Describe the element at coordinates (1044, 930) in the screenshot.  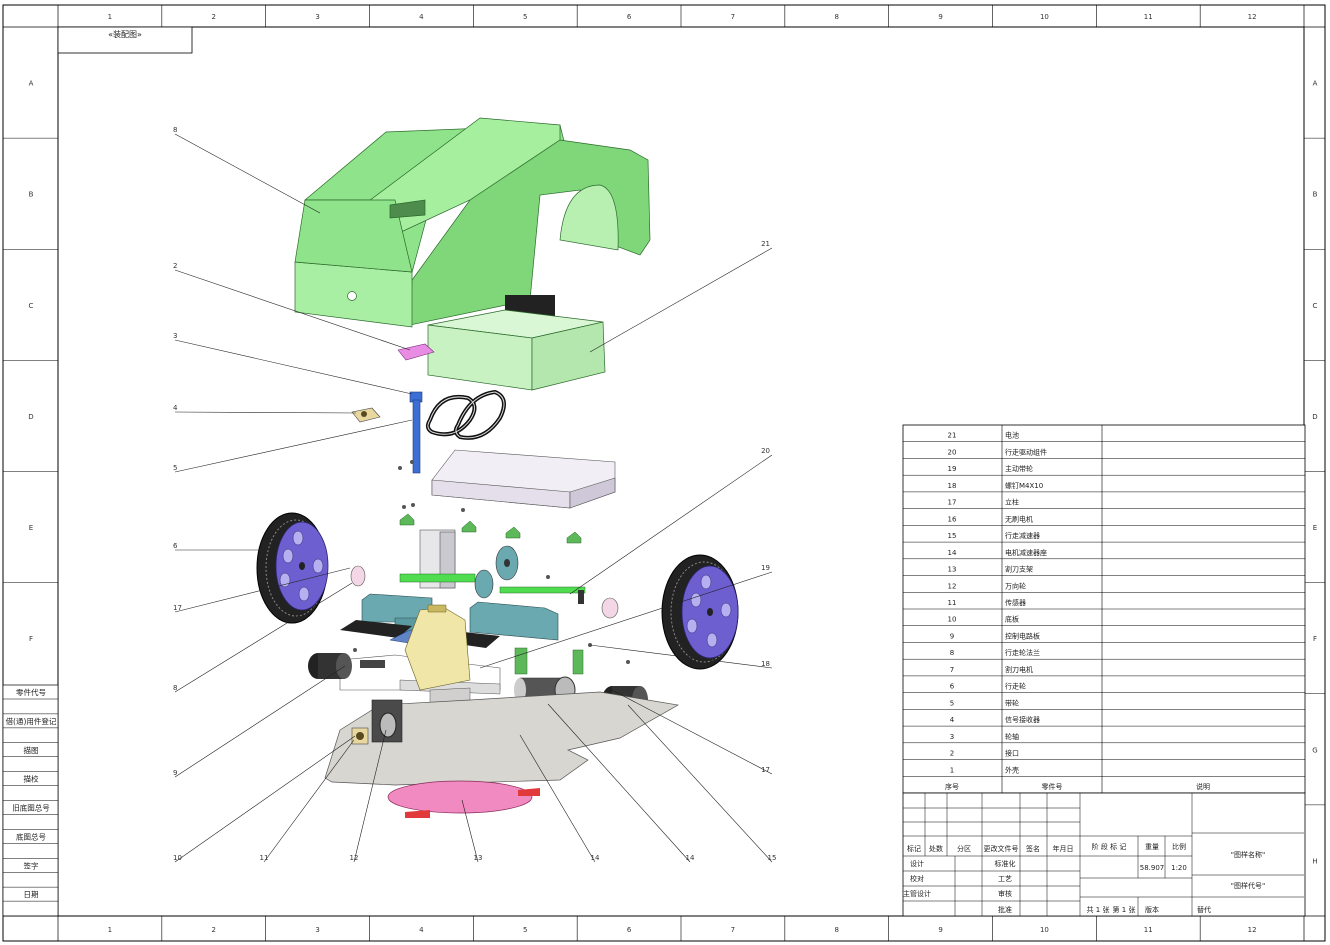
I see `zone-col-bottom-10: 10` at that location.